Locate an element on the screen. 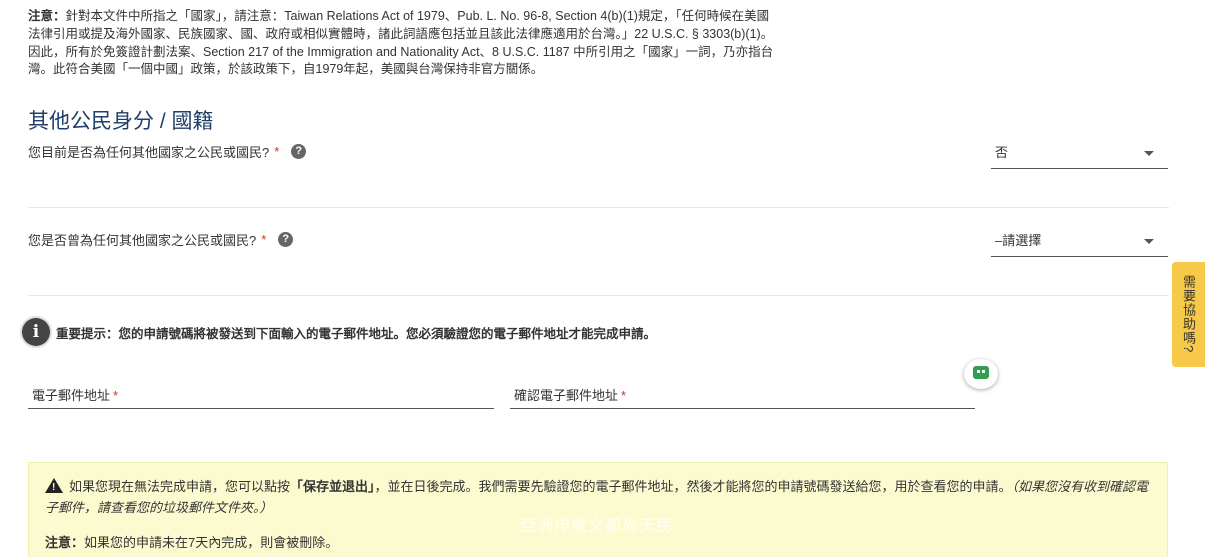 The image size is (1205, 557). question-label-current: 您目前是否為任何其他國家之公民或國民? * ? is located at coordinates (167, 151).